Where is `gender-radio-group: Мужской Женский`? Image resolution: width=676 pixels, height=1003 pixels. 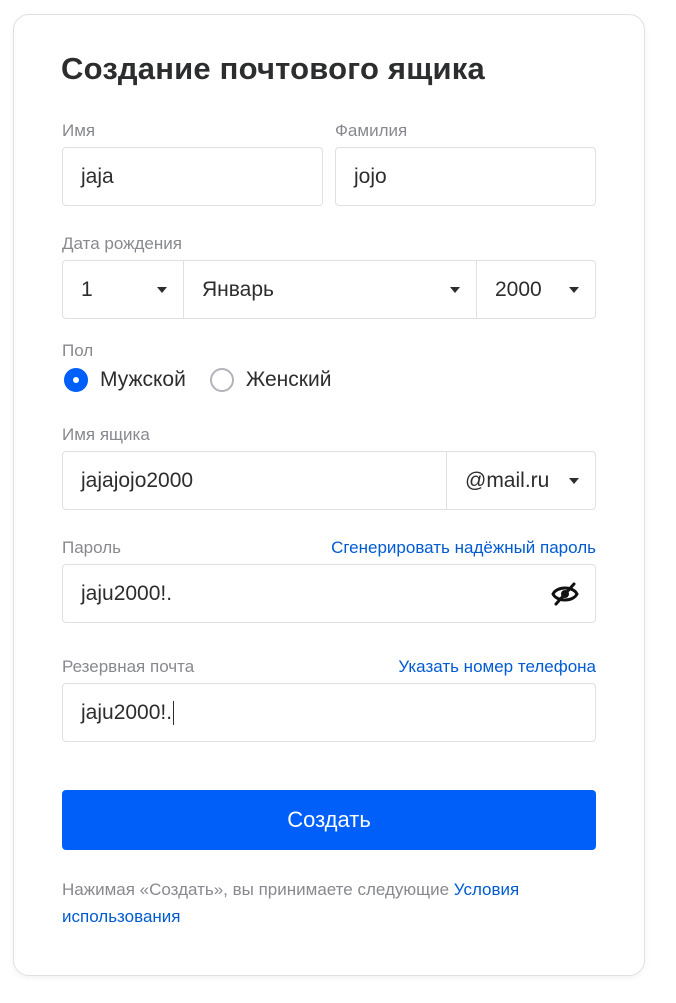 gender-radio-group: Мужской Женский is located at coordinates (197, 380).